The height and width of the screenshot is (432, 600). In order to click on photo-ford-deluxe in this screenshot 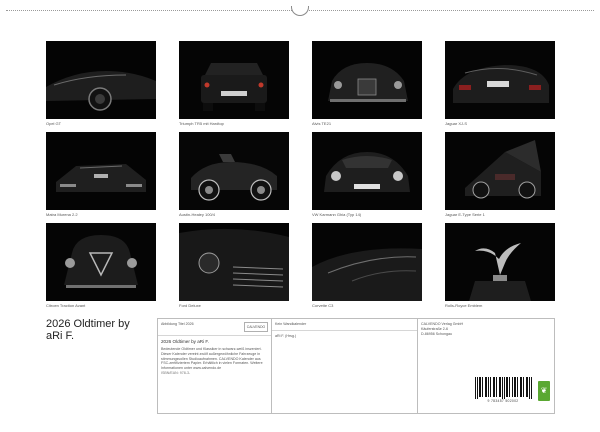, I will do `click(234, 262)`.